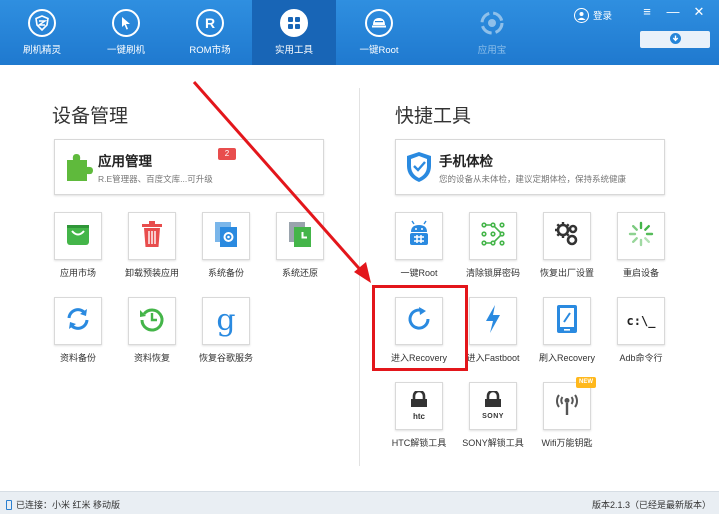  Describe the element at coordinates (9, 504) in the screenshot. I see `phone-icon` at that location.